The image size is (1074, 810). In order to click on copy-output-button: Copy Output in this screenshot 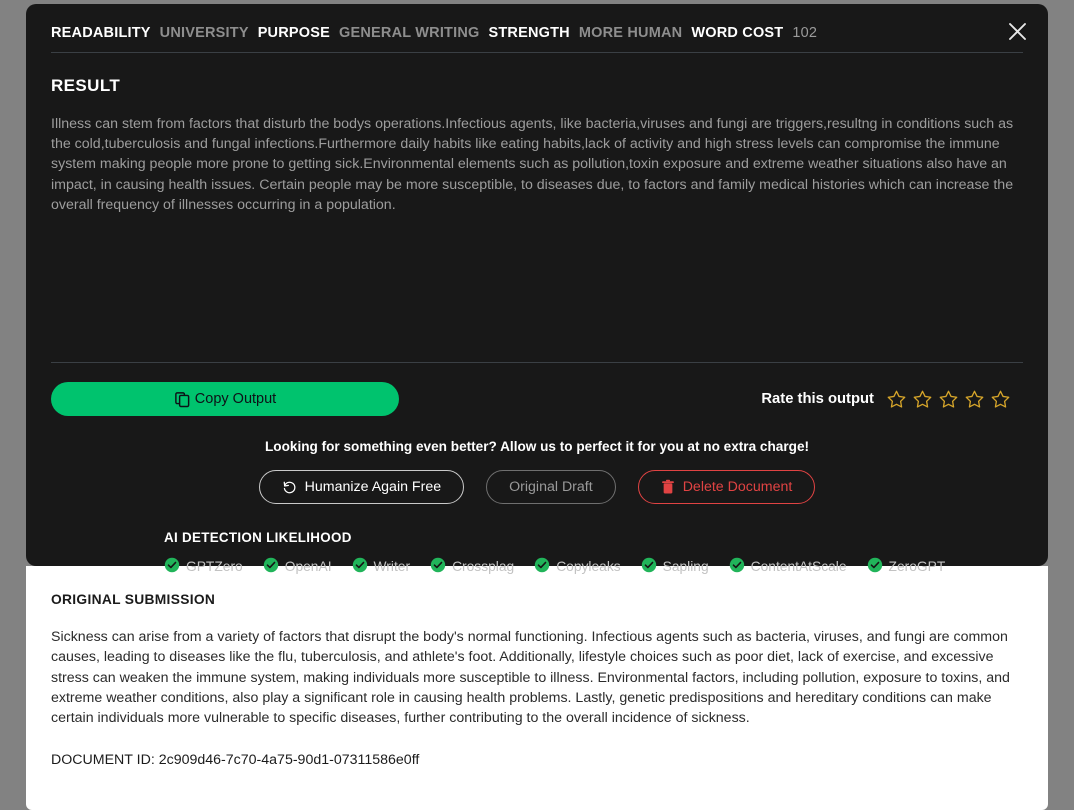, I will do `click(225, 399)`.